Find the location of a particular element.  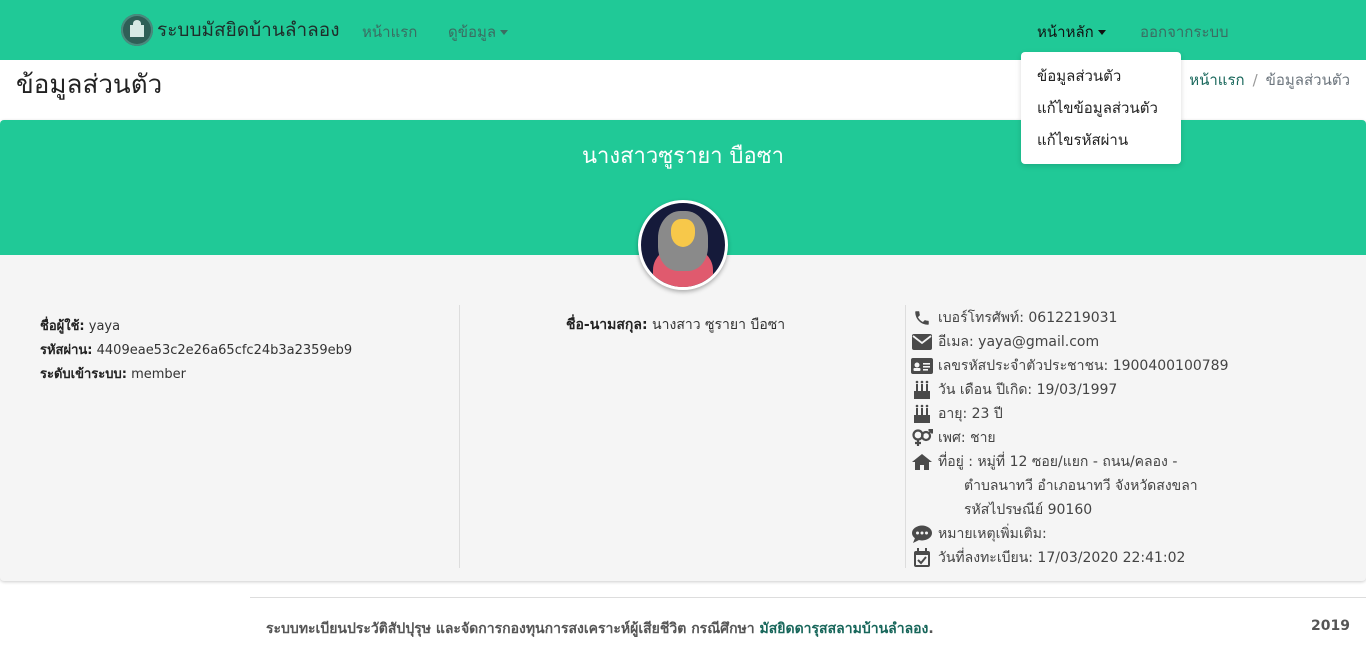

home-icon is located at coordinates (922, 462).